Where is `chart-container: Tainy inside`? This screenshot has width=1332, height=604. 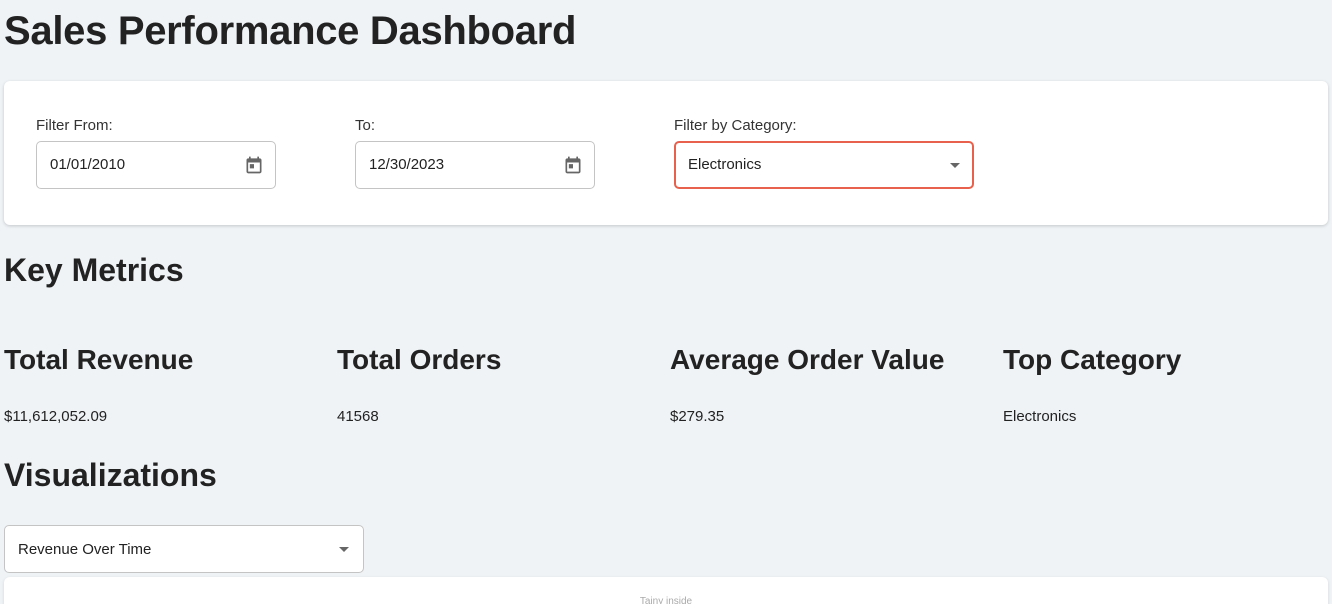
chart-container: Tainy inside is located at coordinates (666, 590).